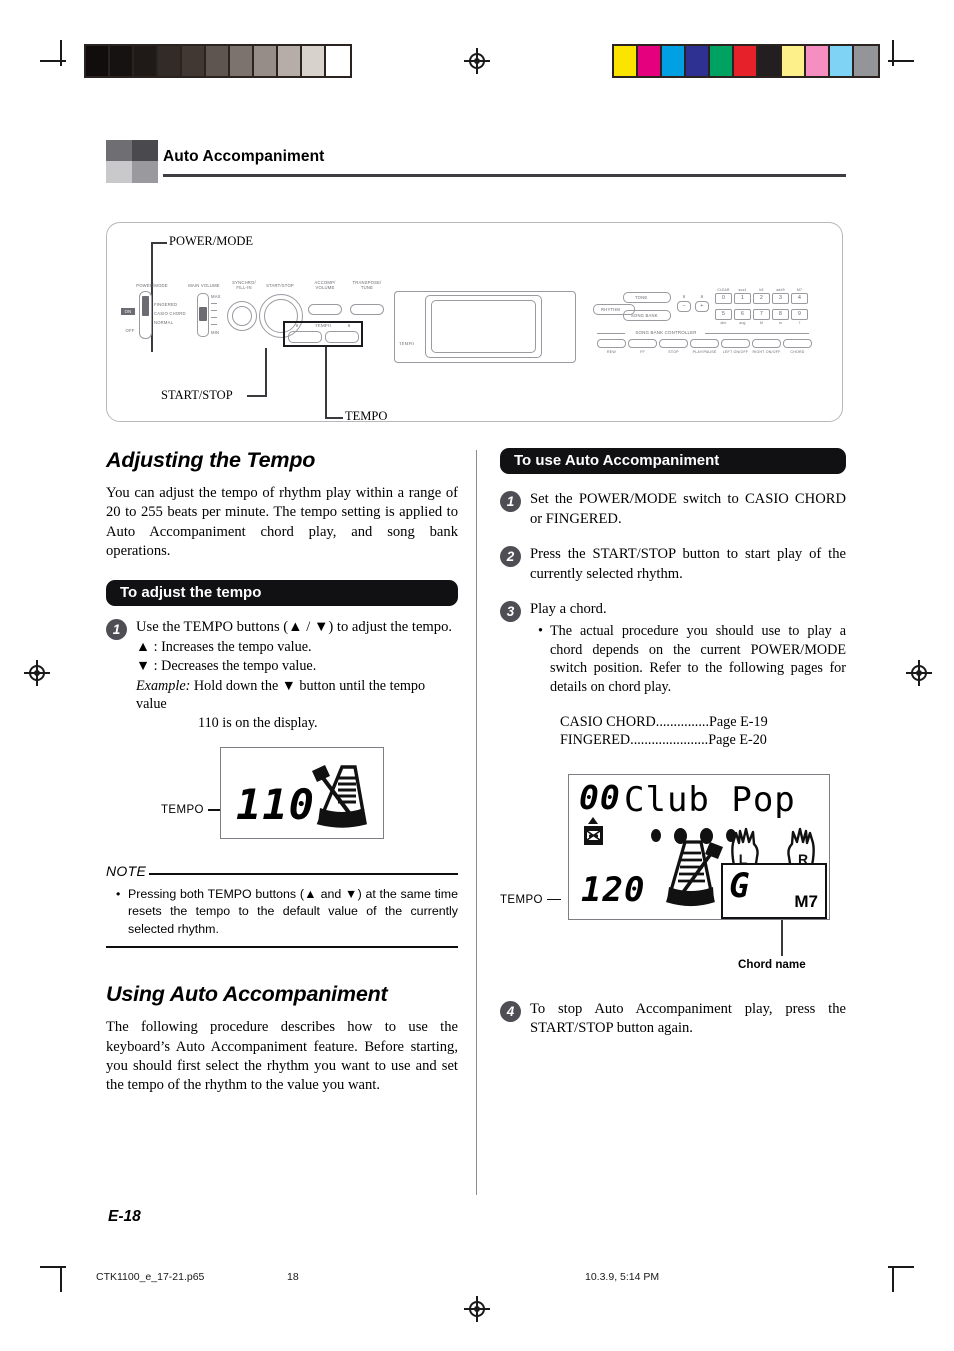  What do you see at coordinates (742, 314) in the screenshot?
I see `numpad-key-label-6: 6` at bounding box center [742, 314].